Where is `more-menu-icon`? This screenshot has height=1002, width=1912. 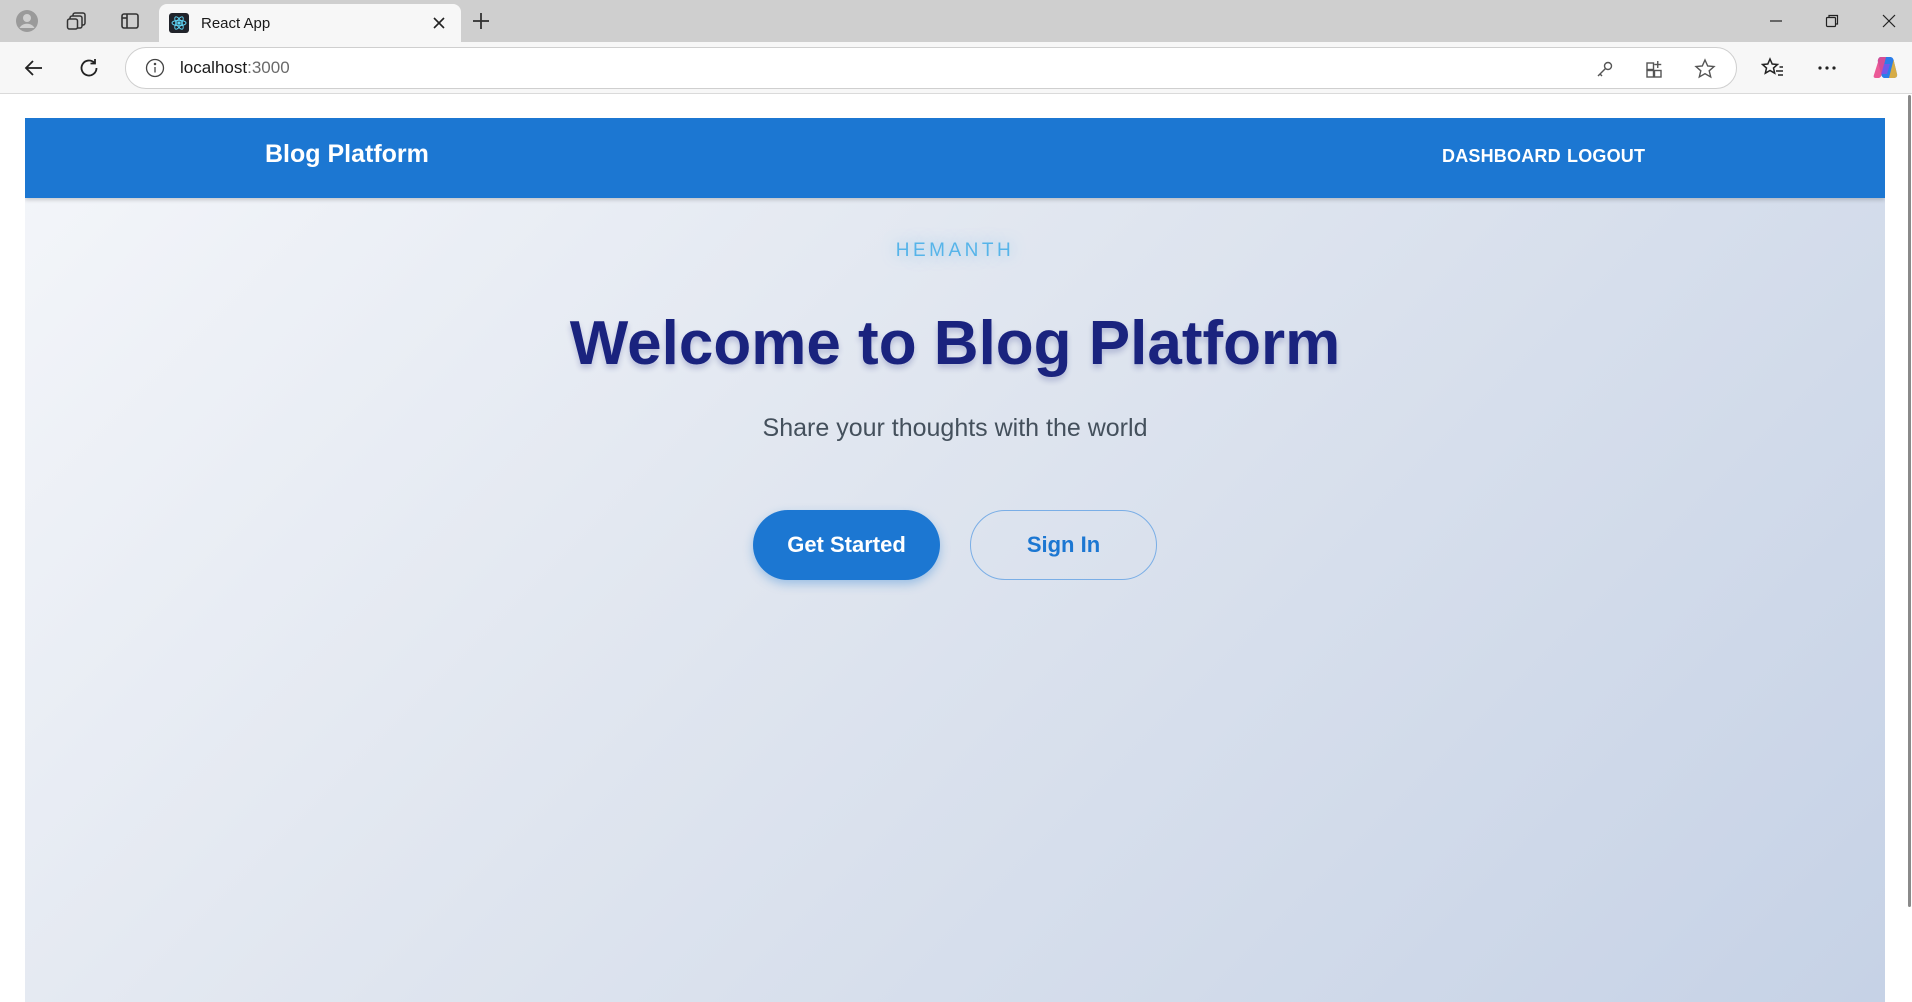 more-menu-icon is located at coordinates (1827, 68).